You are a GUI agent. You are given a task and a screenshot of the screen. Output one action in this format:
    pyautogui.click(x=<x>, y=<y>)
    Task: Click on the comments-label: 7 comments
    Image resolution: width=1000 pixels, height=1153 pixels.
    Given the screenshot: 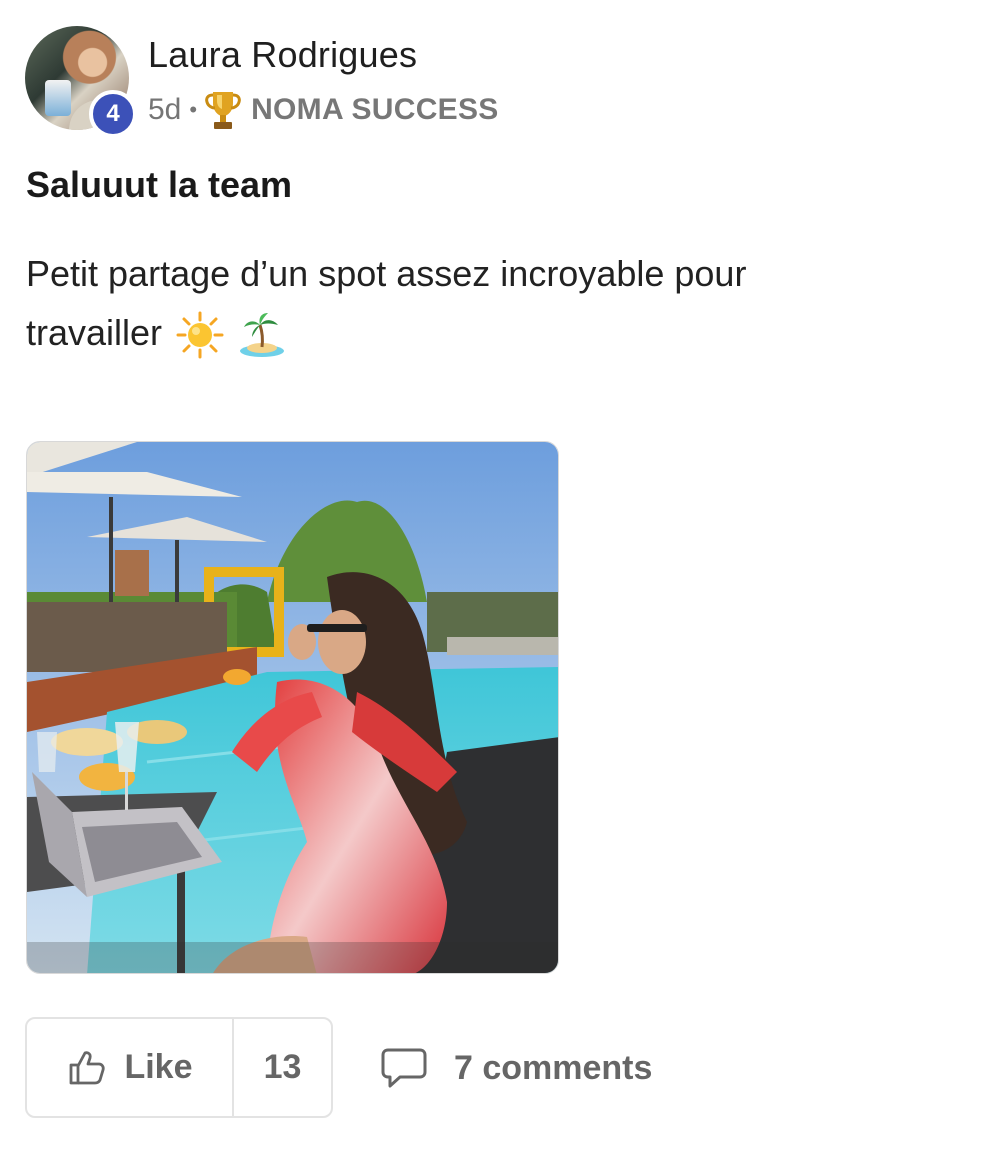 What is the action you would take?
    pyautogui.click(x=553, y=1067)
    